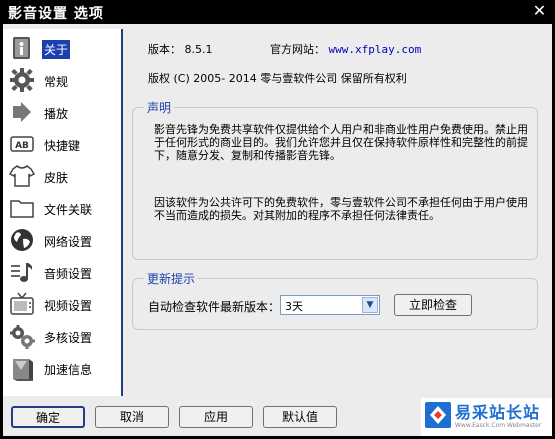 The height and width of the screenshot is (439, 555). What do you see at coordinates (22, 337) in the screenshot?
I see `multi-gear-icon` at bounding box center [22, 337].